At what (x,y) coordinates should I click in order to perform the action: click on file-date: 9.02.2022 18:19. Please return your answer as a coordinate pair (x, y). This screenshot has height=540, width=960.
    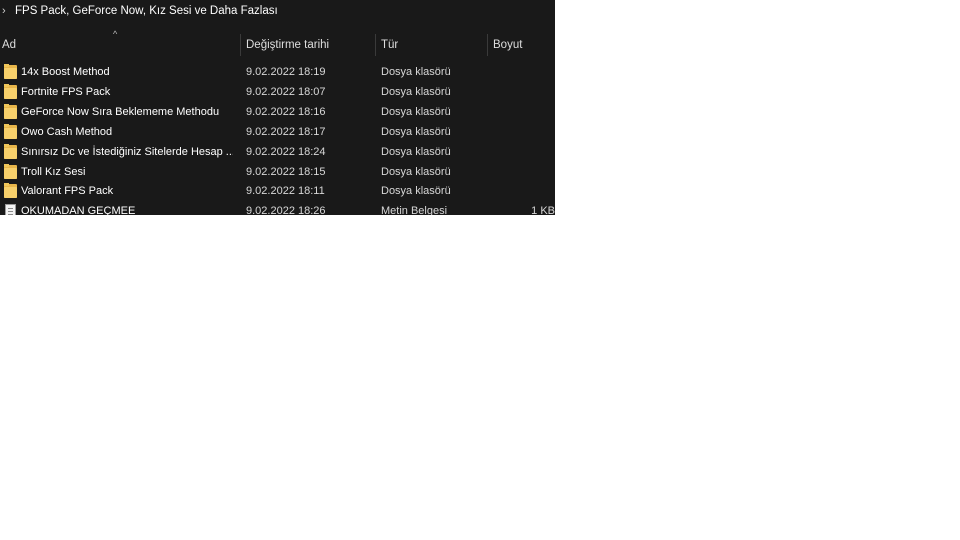
    Looking at the image, I should click on (286, 72).